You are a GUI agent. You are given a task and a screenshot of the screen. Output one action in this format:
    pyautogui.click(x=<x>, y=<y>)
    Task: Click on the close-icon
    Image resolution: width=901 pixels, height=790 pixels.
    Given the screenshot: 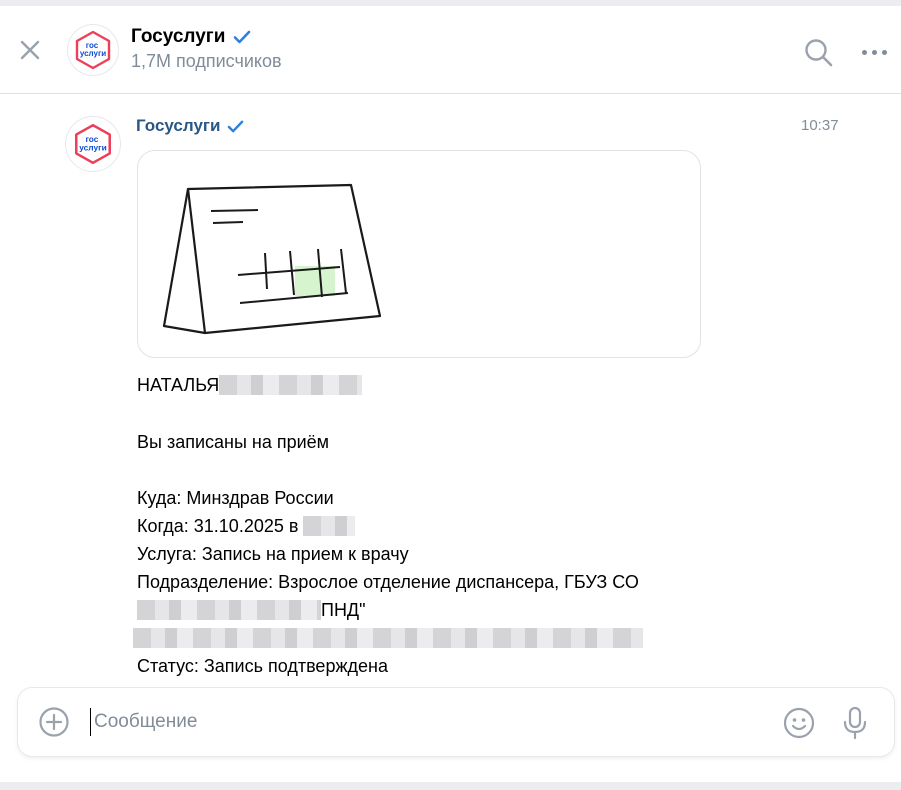 What is the action you would take?
    pyautogui.click(x=30, y=50)
    